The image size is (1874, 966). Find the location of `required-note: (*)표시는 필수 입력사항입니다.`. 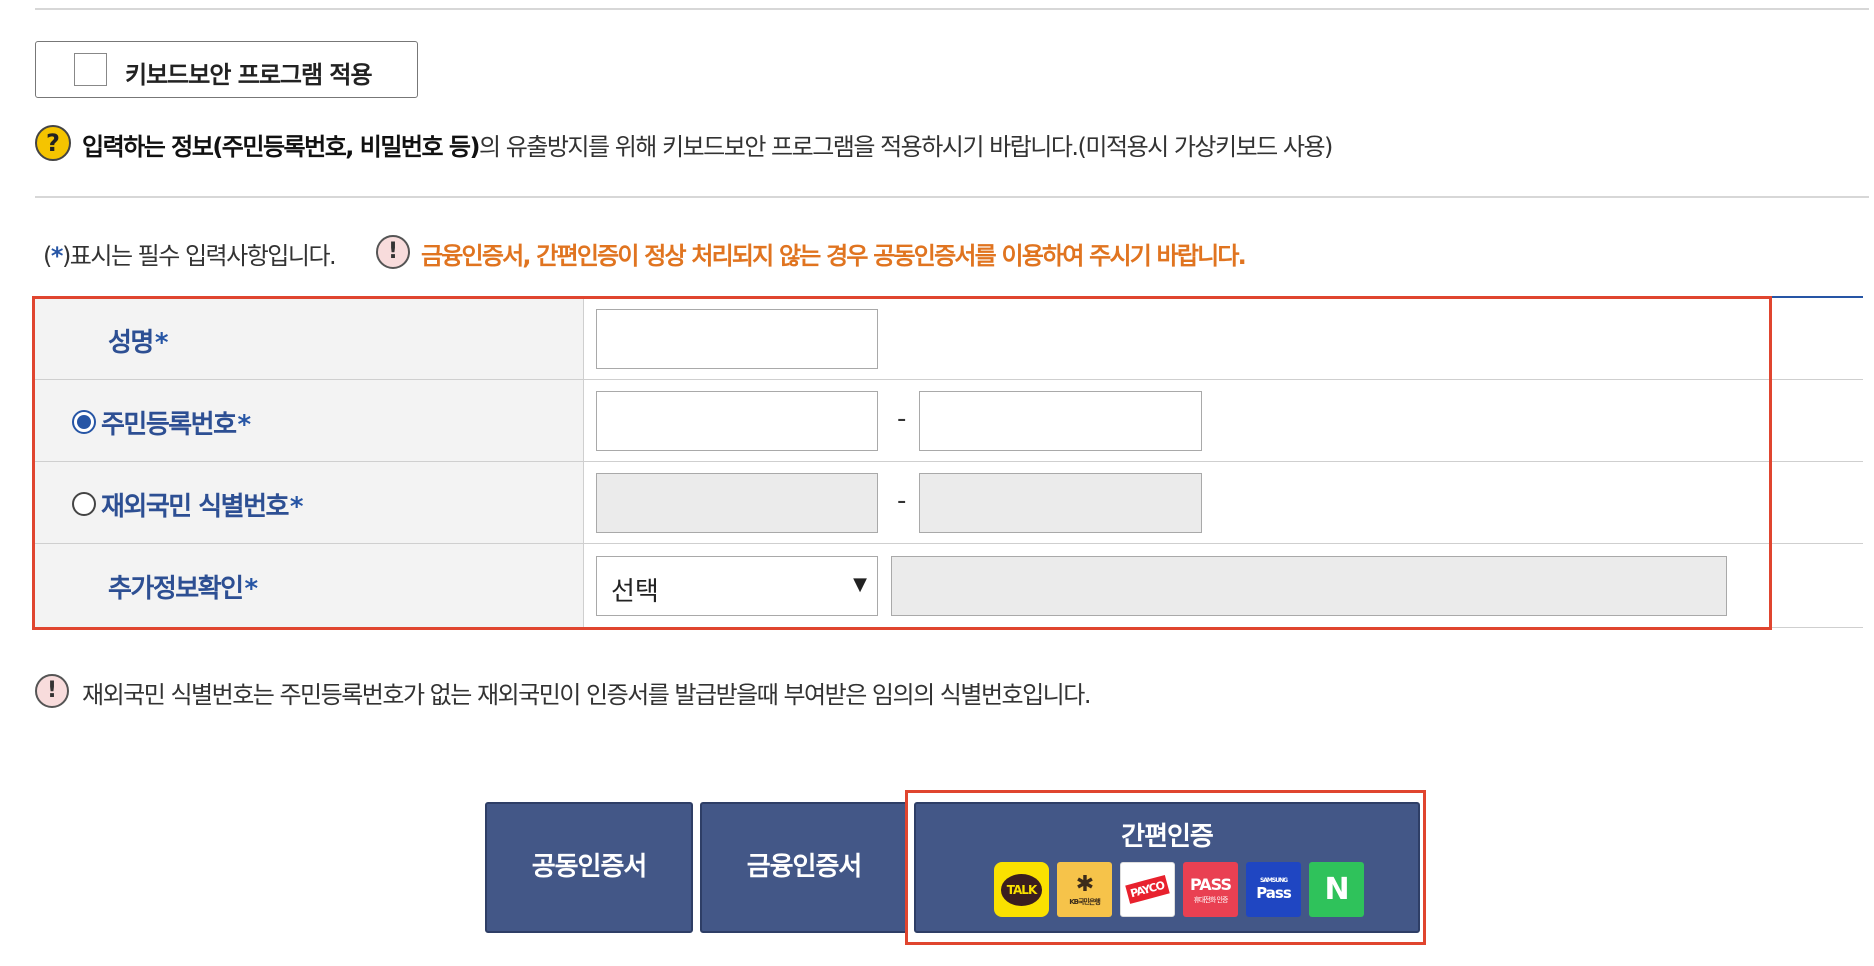

required-note: (*)표시는 필수 입력사항입니다. is located at coordinates (190, 253).